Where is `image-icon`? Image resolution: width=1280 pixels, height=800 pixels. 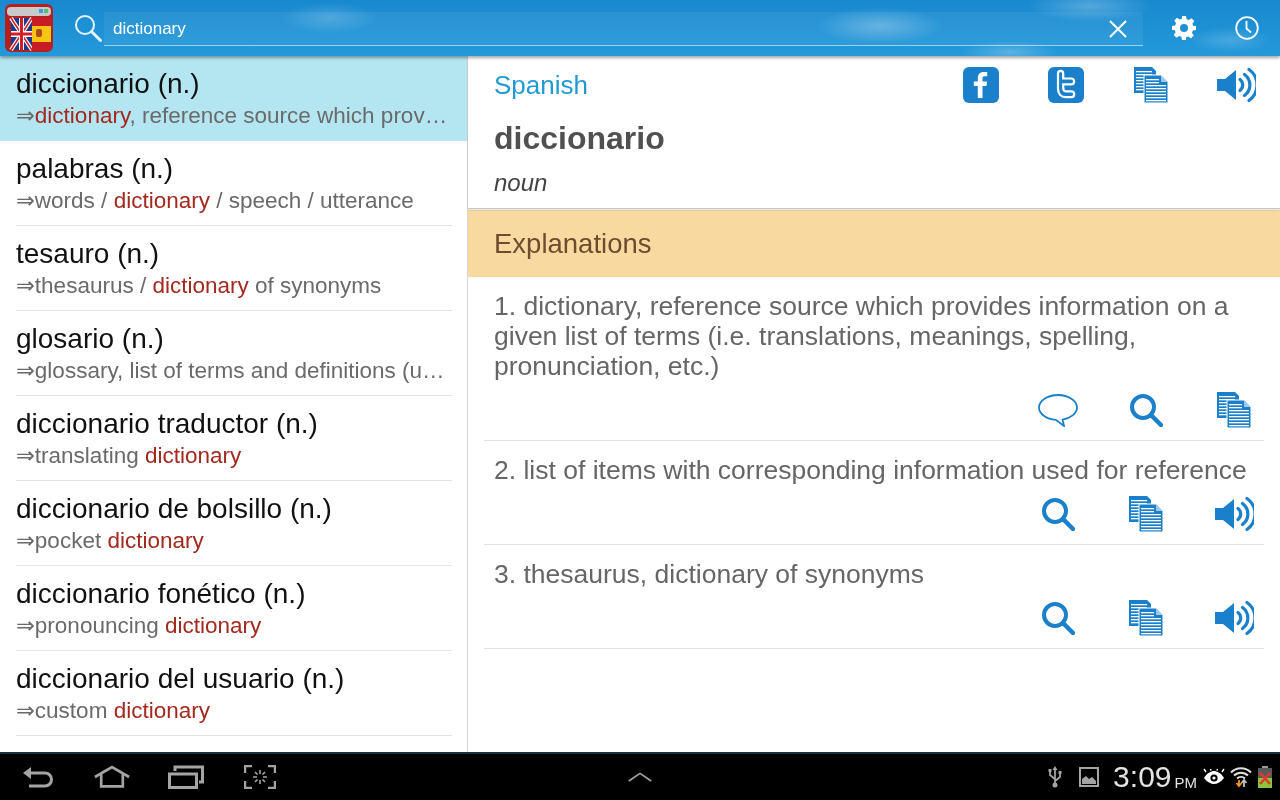 image-icon is located at coordinates (1089, 777).